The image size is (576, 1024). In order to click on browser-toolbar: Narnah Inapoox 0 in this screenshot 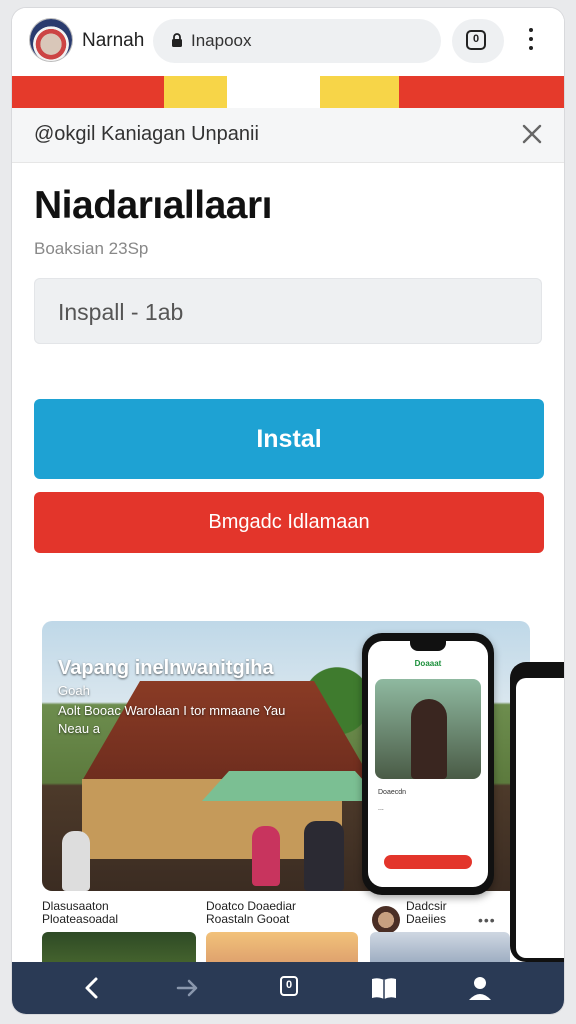, I will do `click(288, 42)`.